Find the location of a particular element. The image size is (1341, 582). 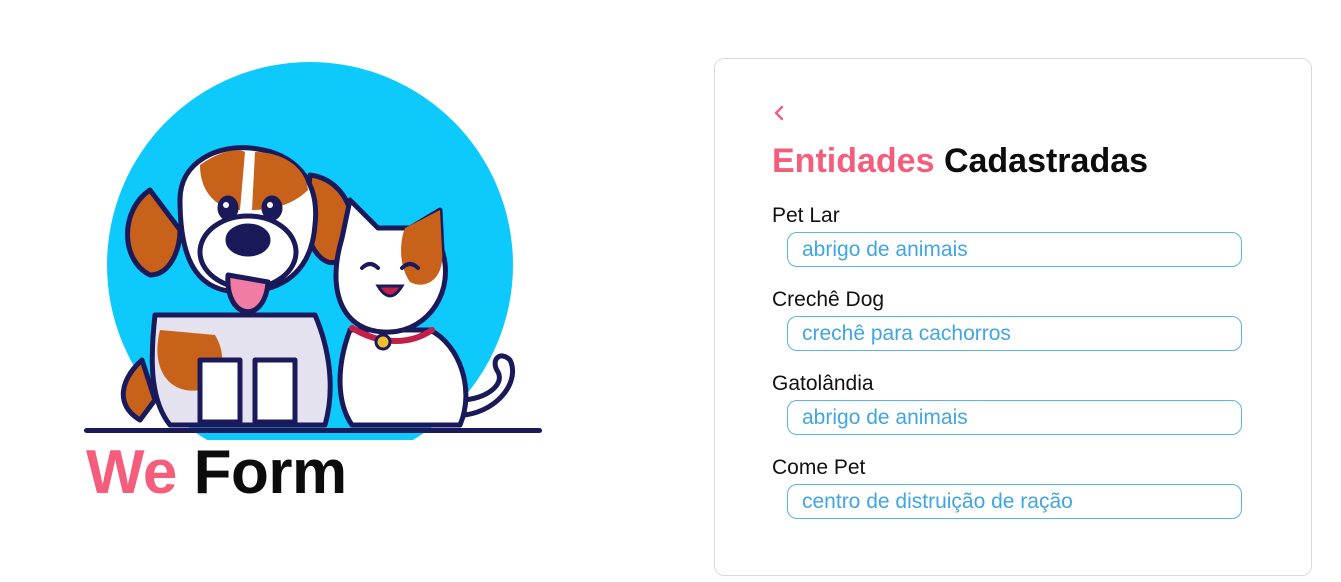

entity-item: Gatolândia is located at coordinates (1012, 413).